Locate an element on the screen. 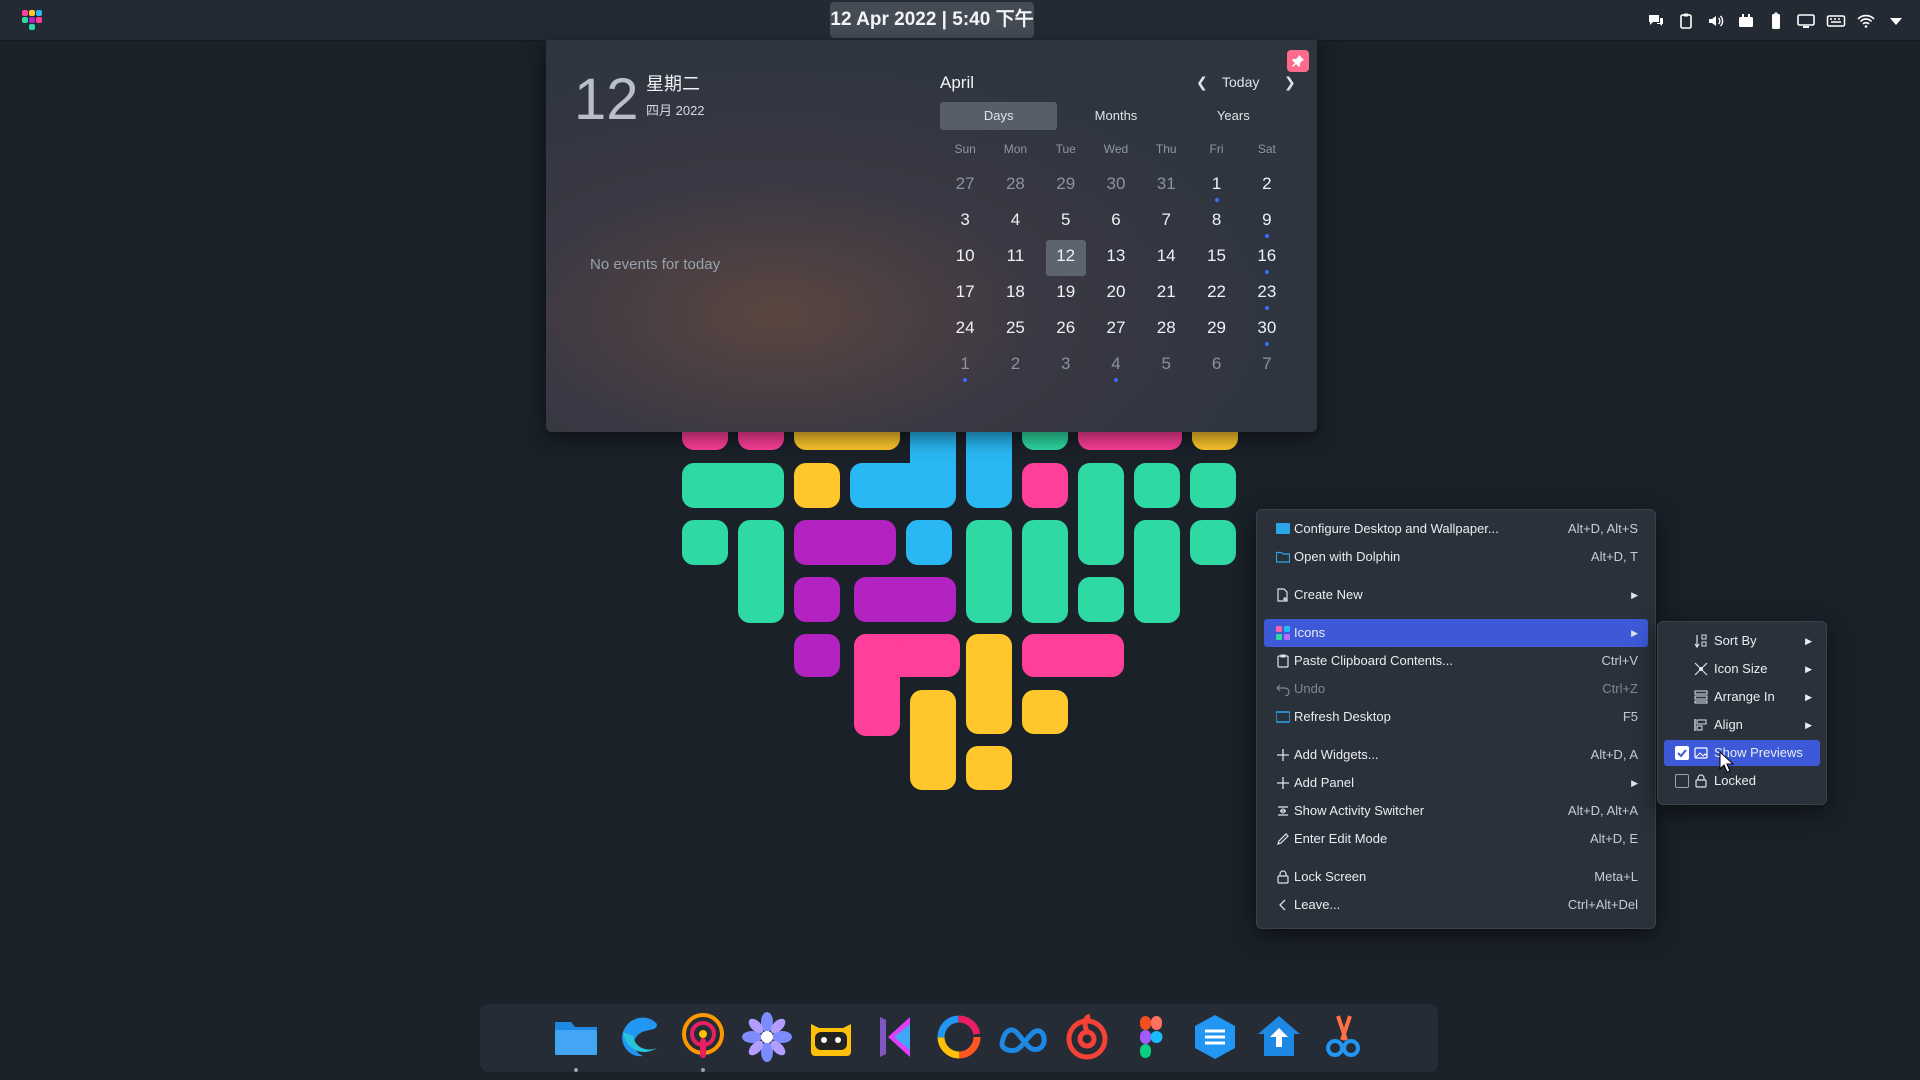 Image resolution: width=1920 pixels, height=1080 pixels. calendar-day: 8 is located at coordinates (1216, 222).